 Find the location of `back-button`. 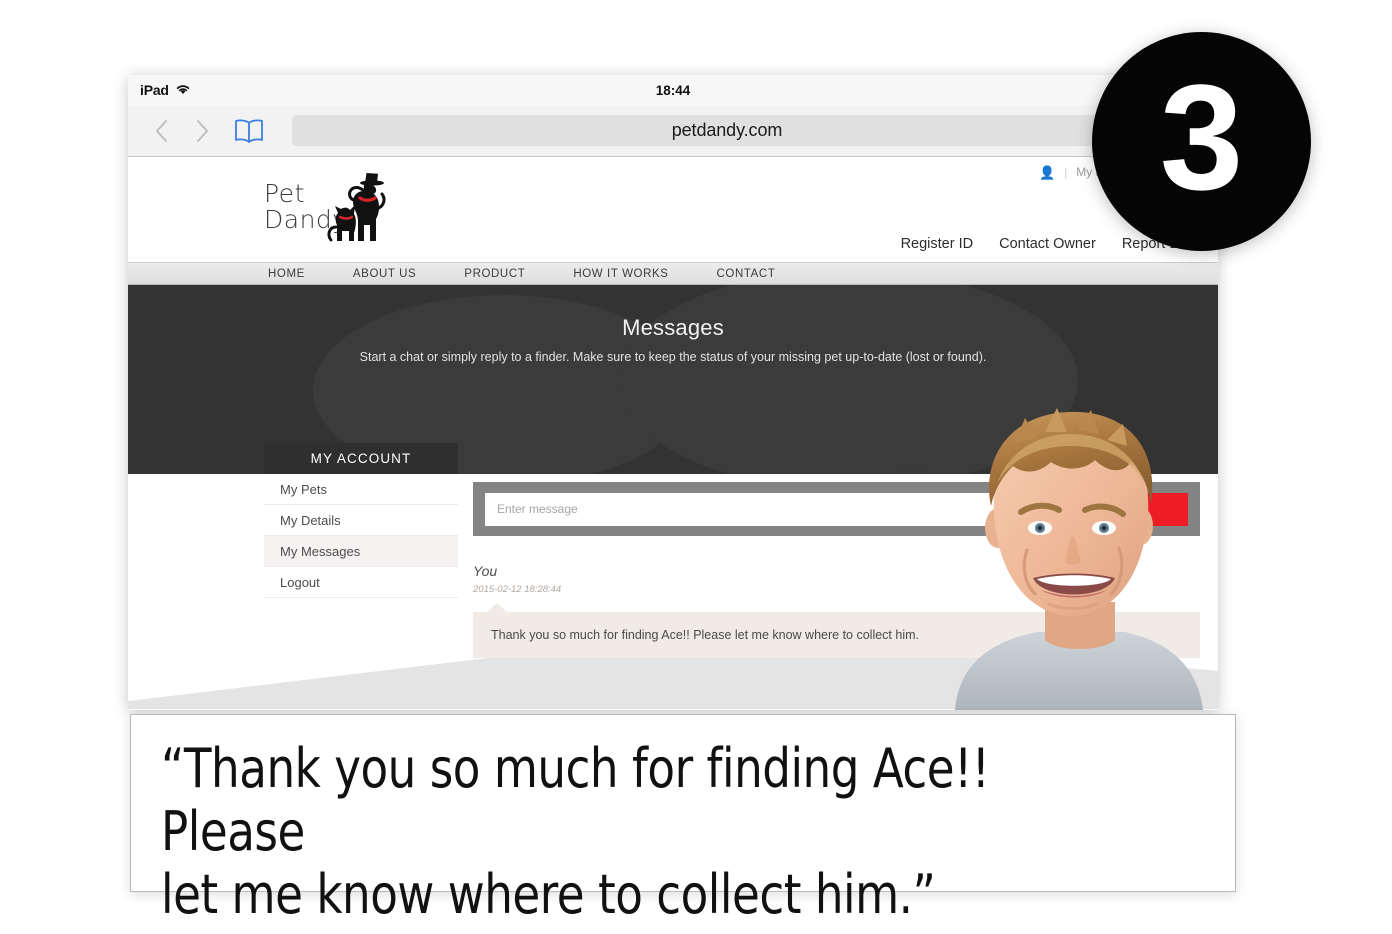

back-button is located at coordinates (162, 131).